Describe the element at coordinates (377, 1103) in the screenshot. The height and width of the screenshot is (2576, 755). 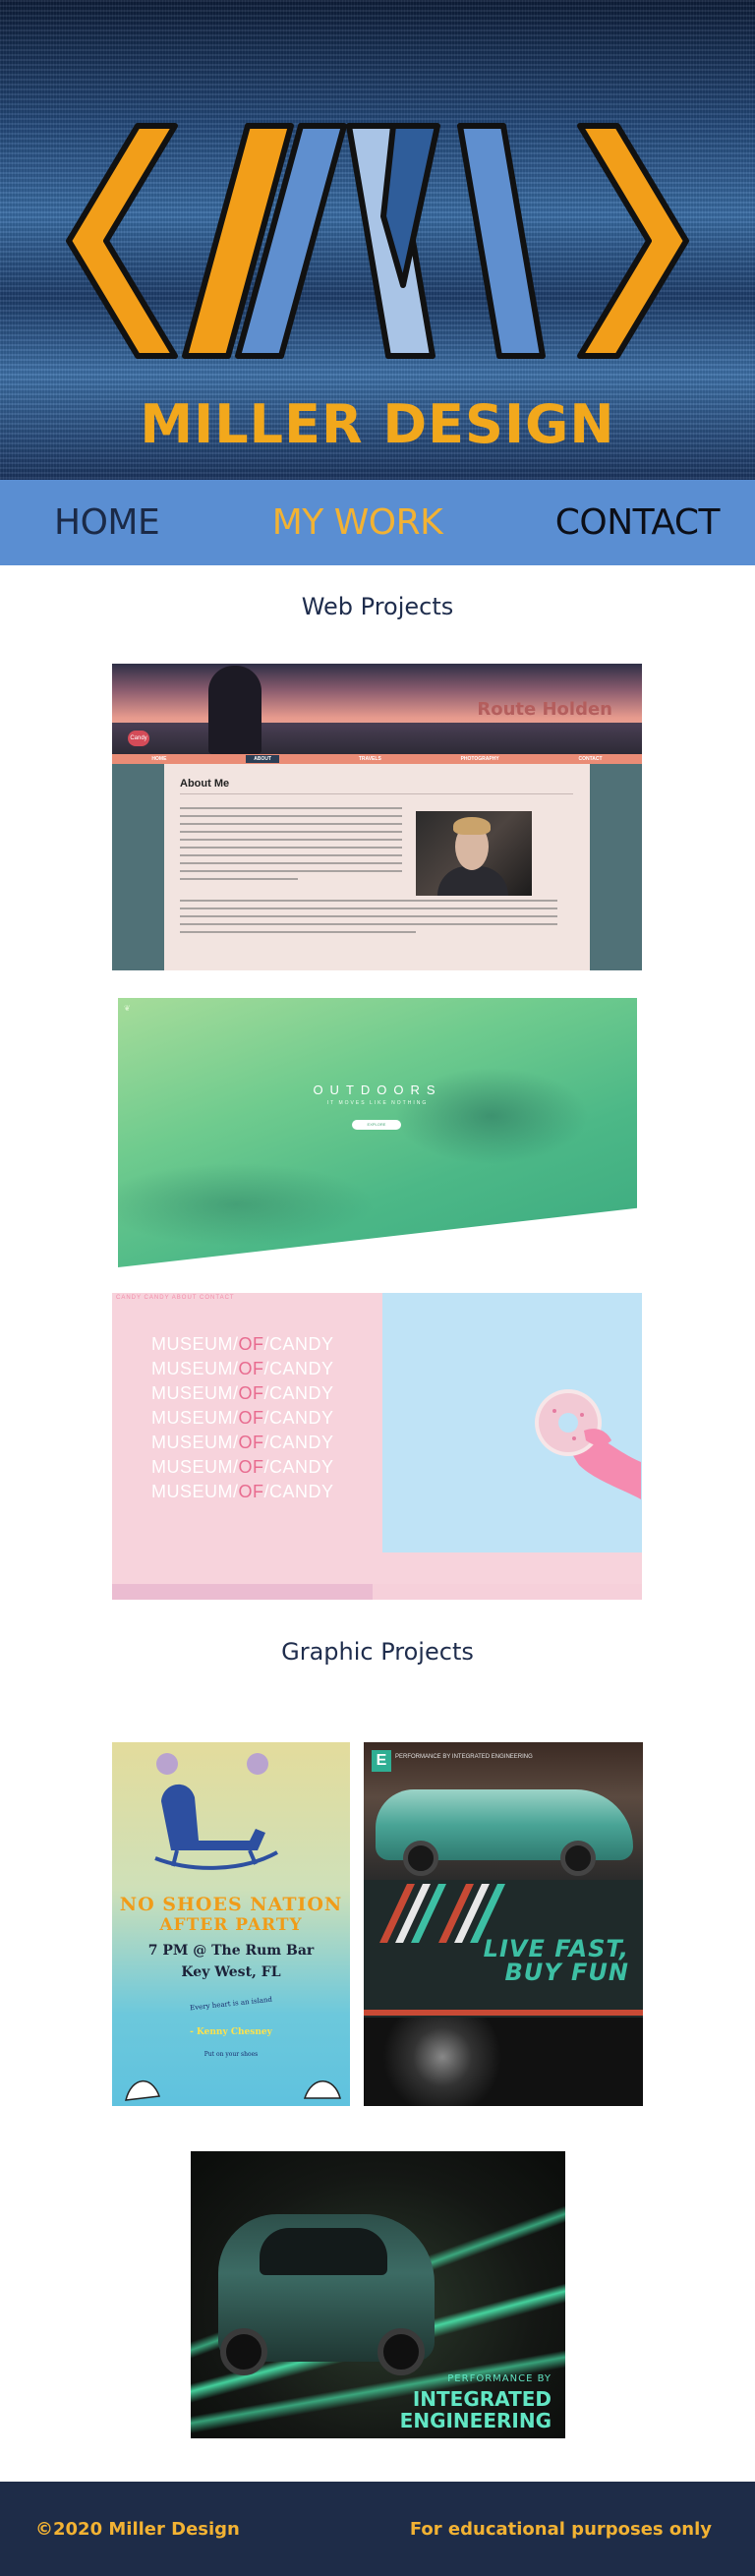
I see `outdoors-subtitle: IT MOVES LIKE NOTHING` at that location.